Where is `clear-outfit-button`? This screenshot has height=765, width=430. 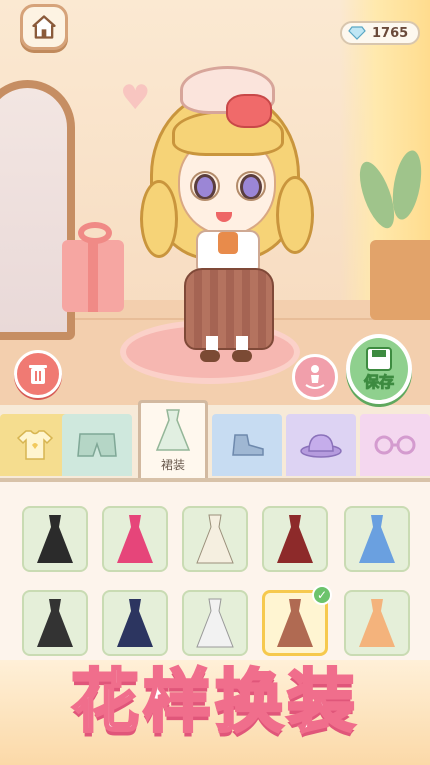 clear-outfit-button is located at coordinates (38, 374).